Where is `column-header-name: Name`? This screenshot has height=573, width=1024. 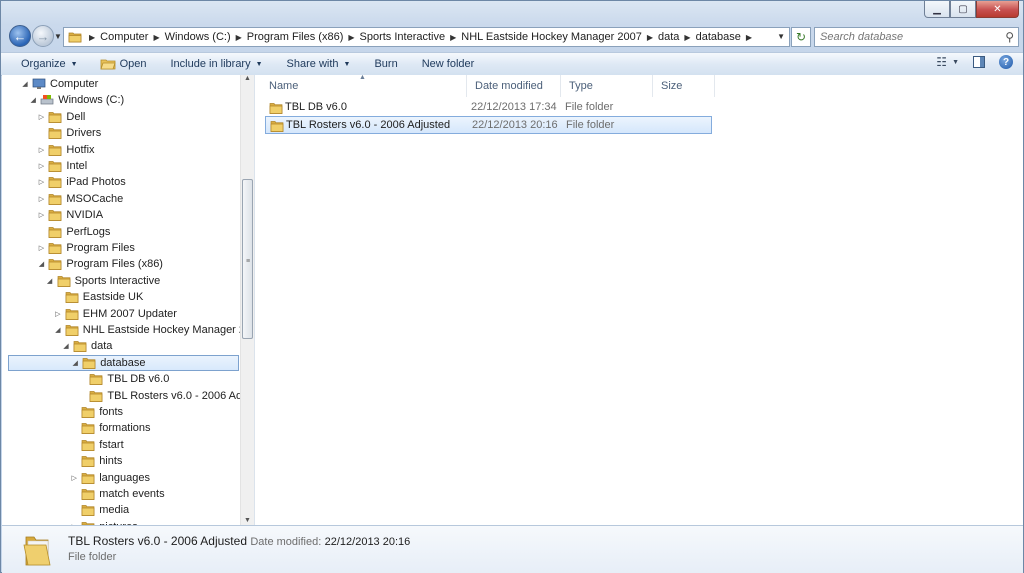 column-header-name: Name is located at coordinates (364, 86).